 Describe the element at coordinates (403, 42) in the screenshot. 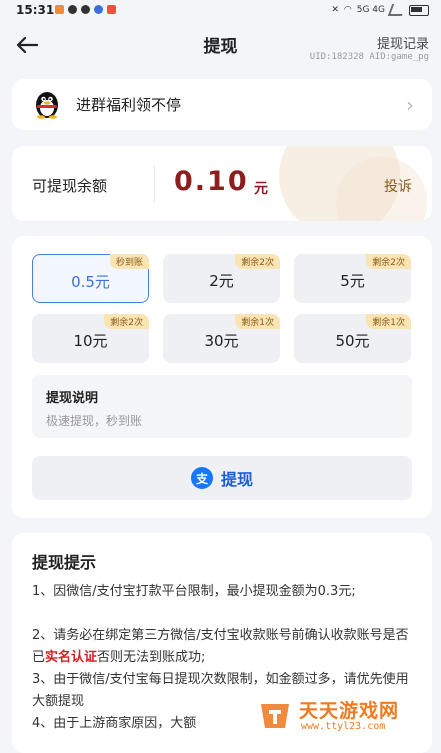

I see `withdraw-history-link: 提现记录` at that location.